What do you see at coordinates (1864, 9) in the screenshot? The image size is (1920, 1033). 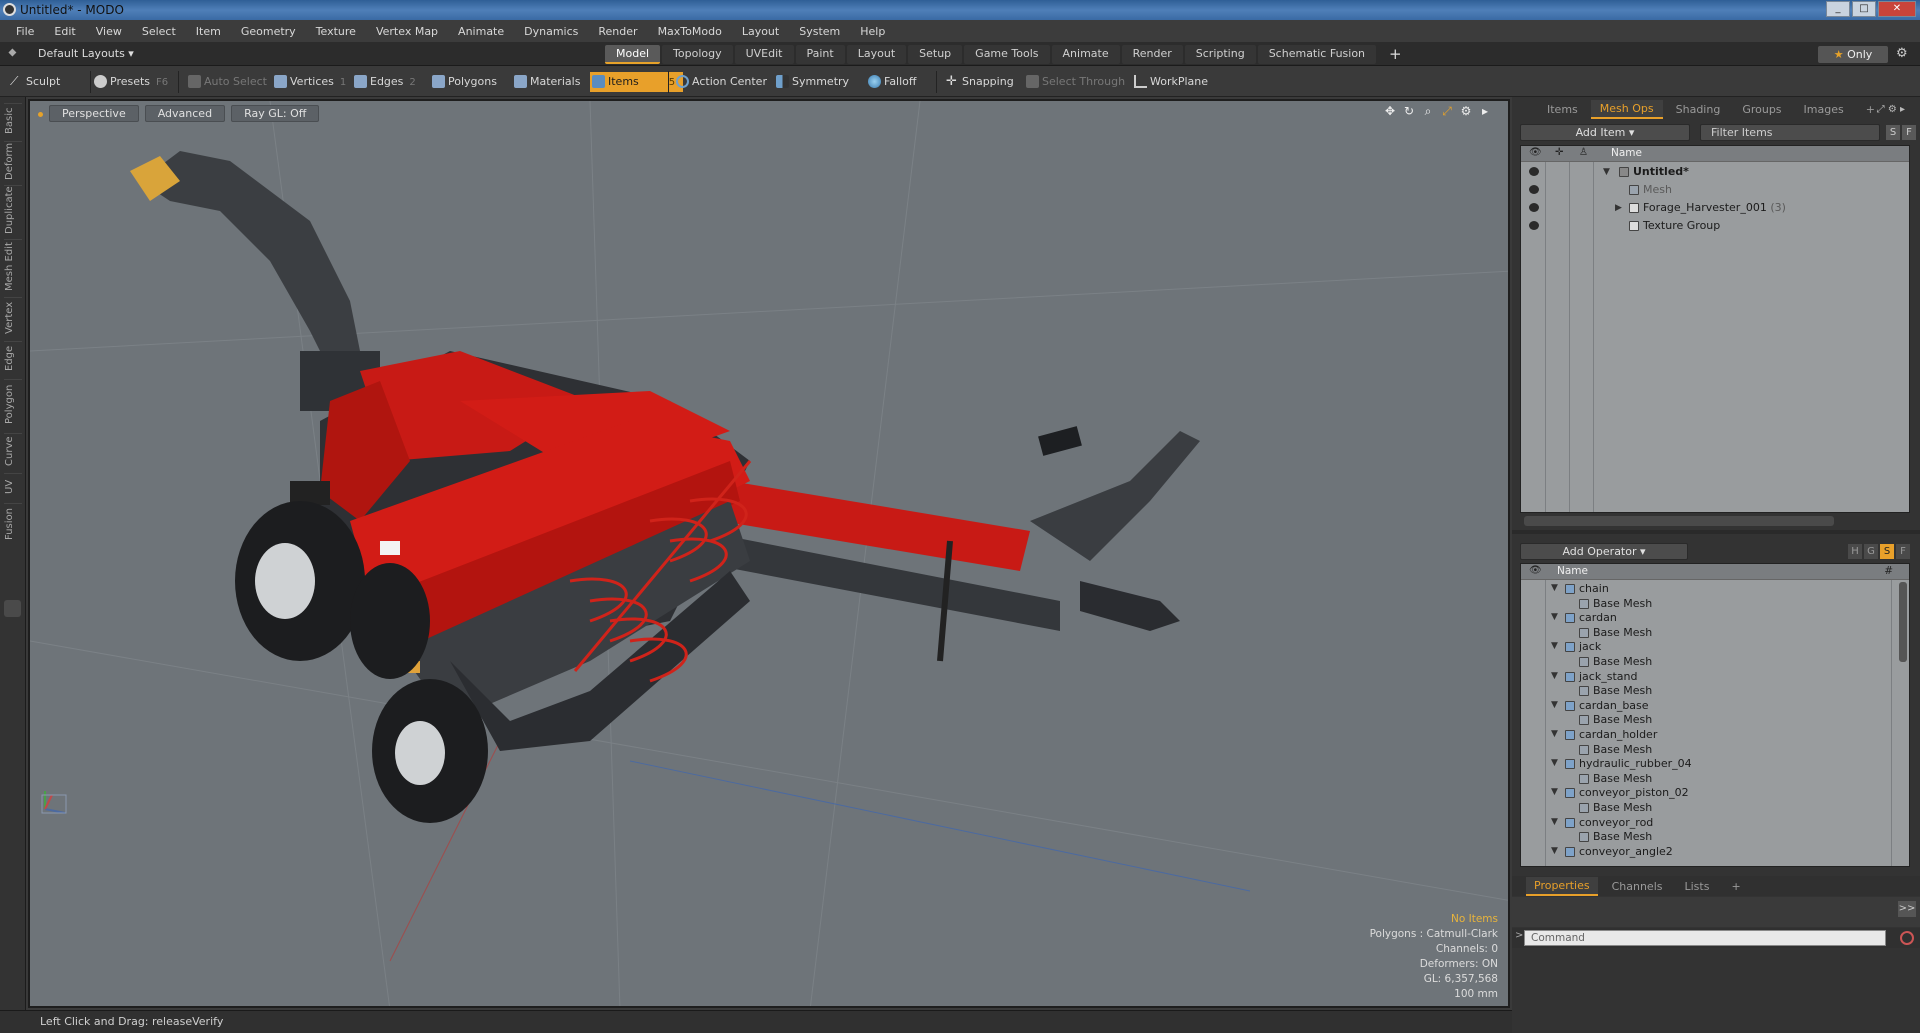 I see `maximize-button: □` at bounding box center [1864, 9].